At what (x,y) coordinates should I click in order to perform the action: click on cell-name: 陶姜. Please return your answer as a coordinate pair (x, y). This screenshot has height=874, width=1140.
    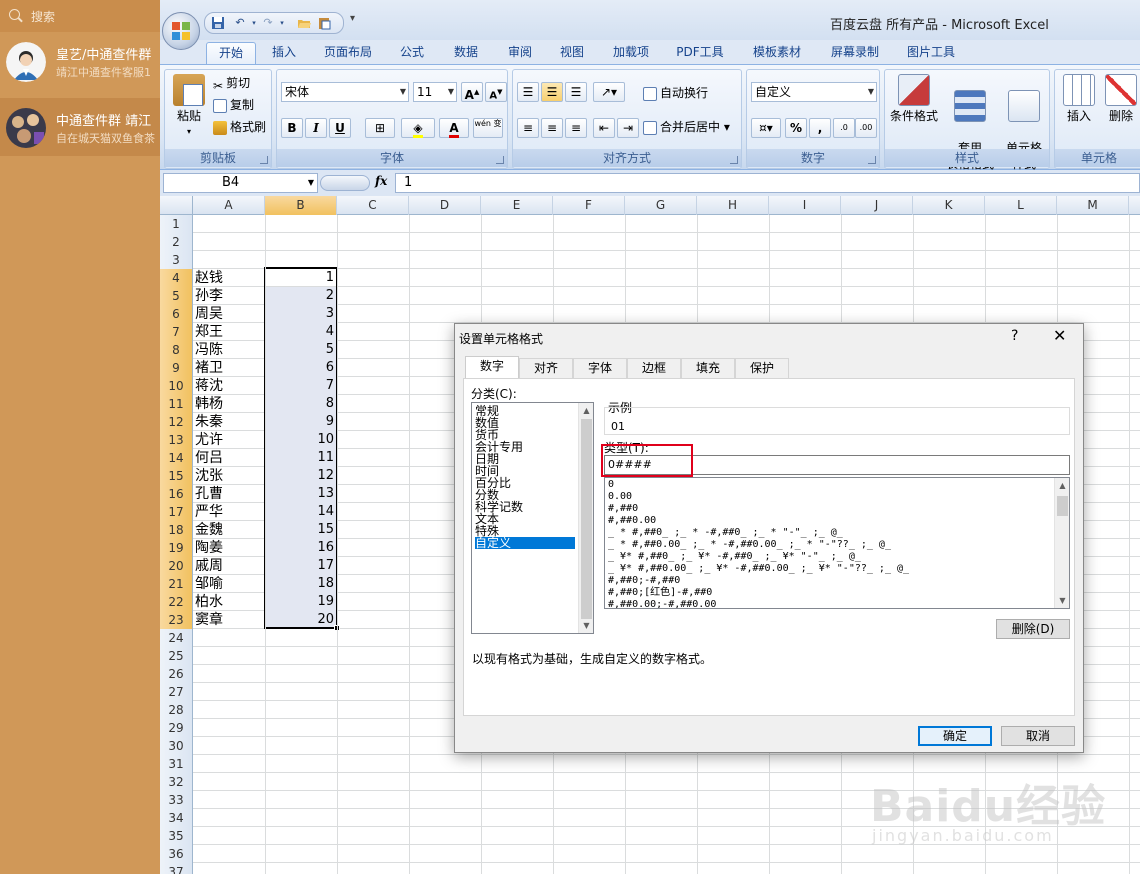
    Looking at the image, I should click on (229, 548).